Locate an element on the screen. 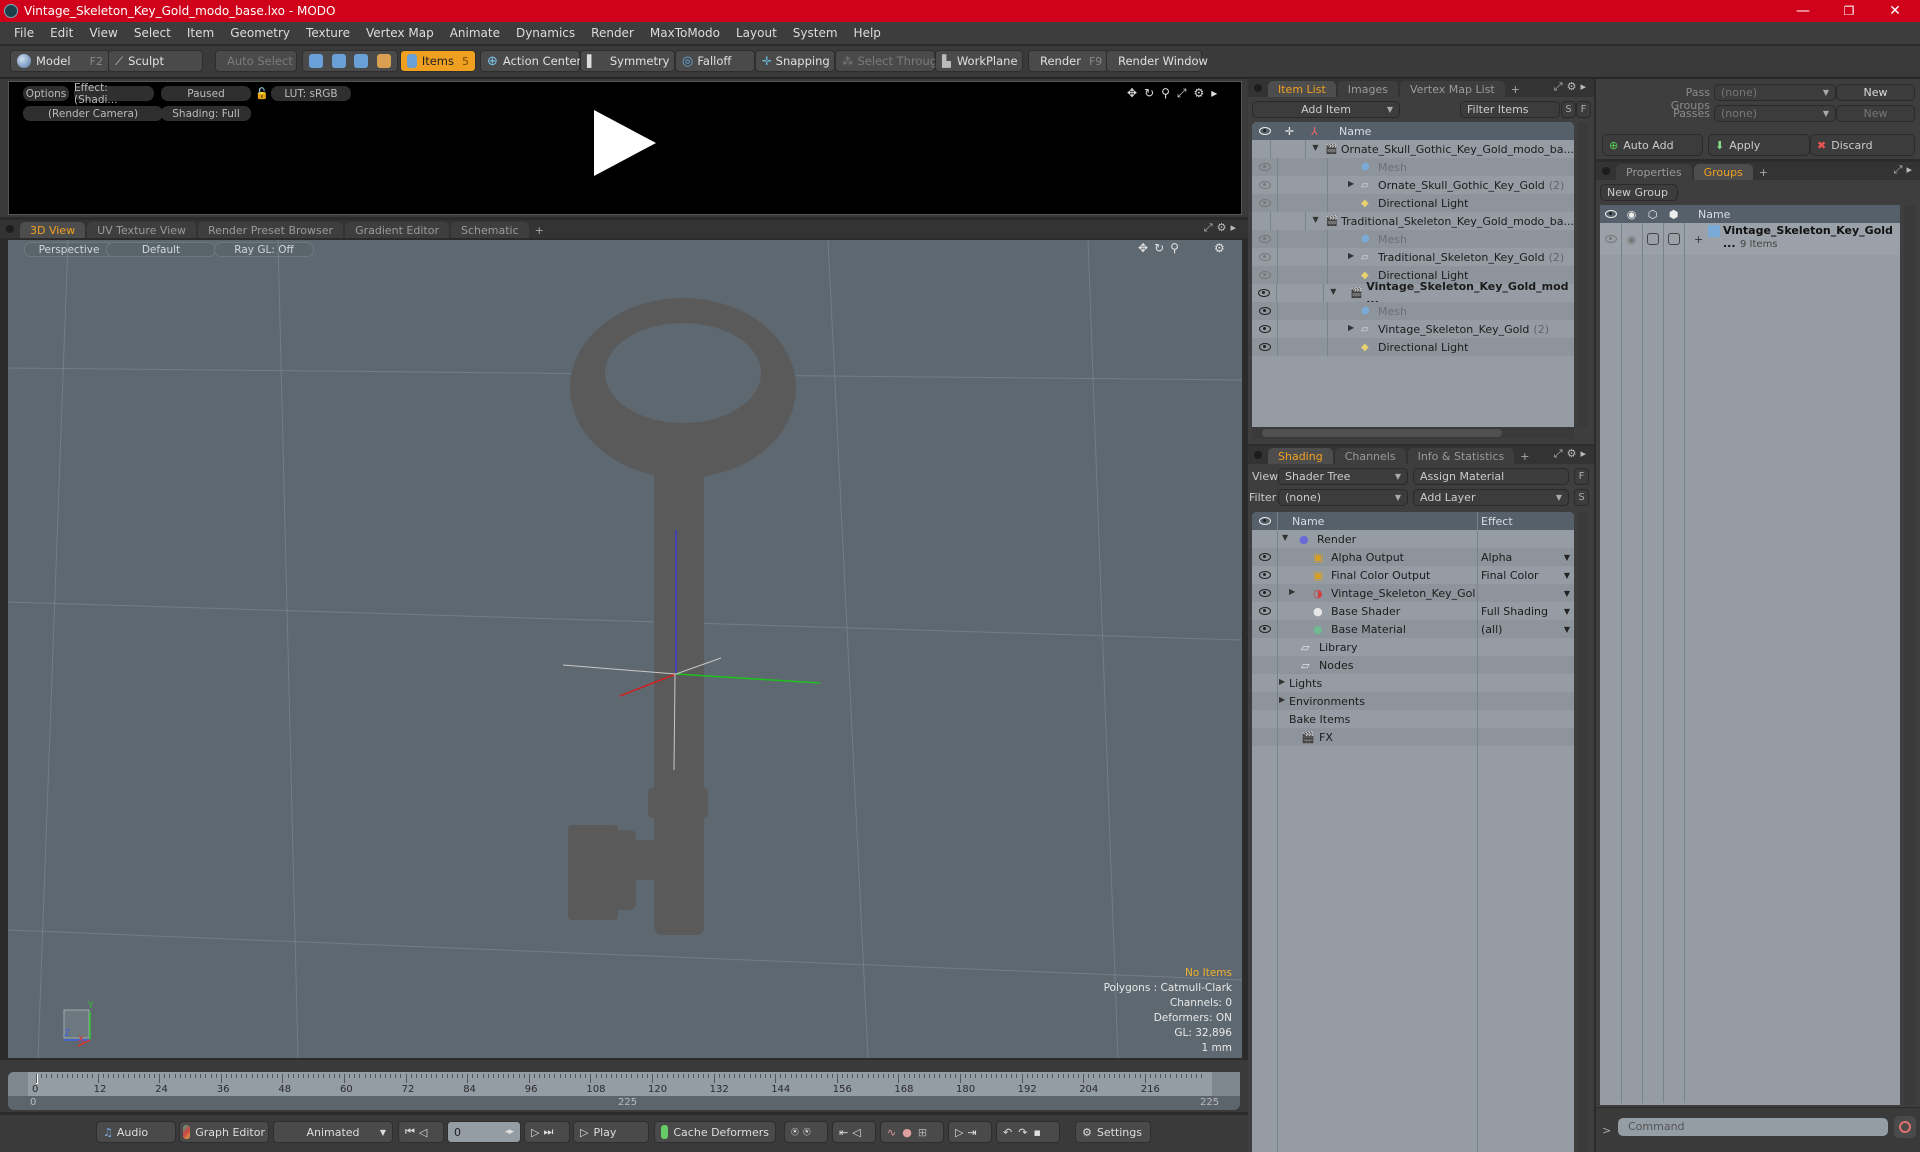  axis-column-icon: ⅄ is located at coordinates (1314, 131).